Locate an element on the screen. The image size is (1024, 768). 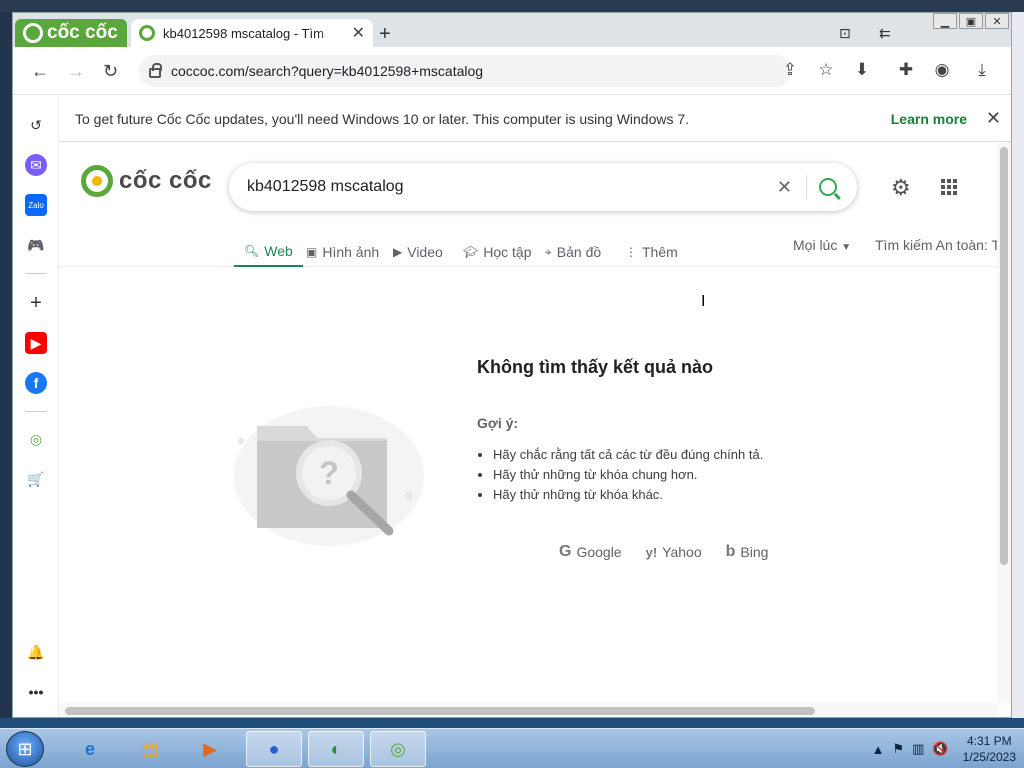
tab-back-icon: ⇇ is located at coordinates (885, 33).